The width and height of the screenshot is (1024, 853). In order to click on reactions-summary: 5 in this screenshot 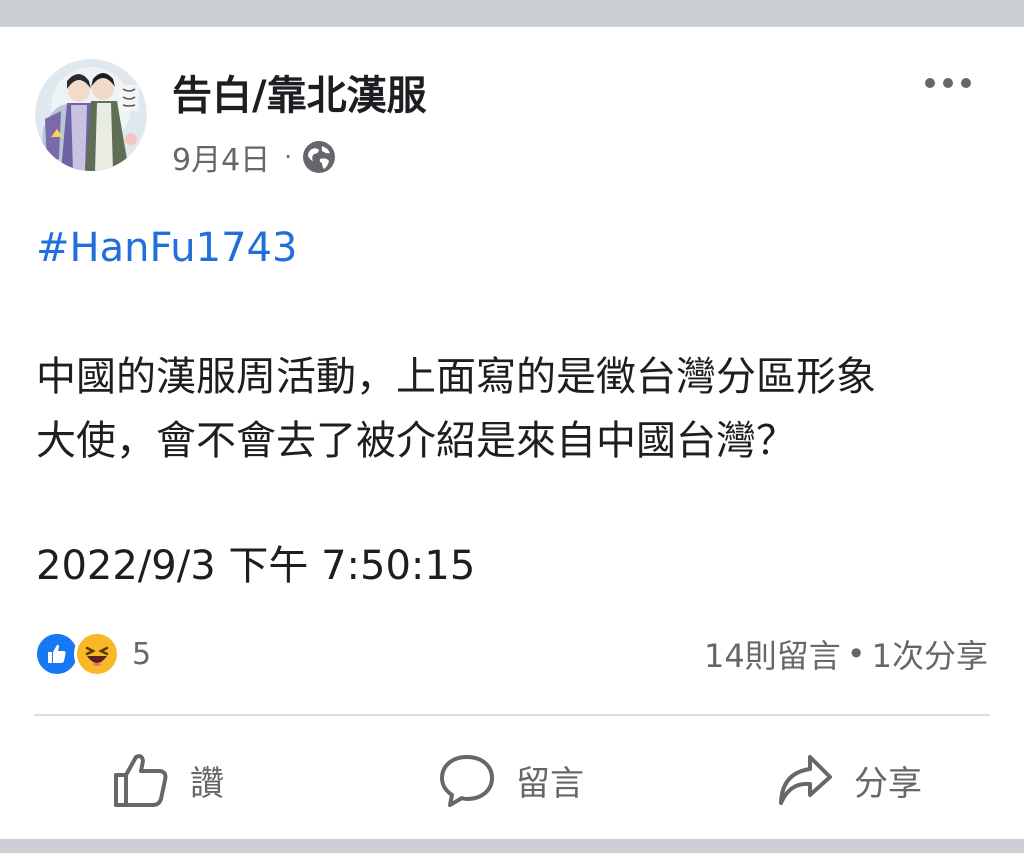, I will do `click(92, 654)`.